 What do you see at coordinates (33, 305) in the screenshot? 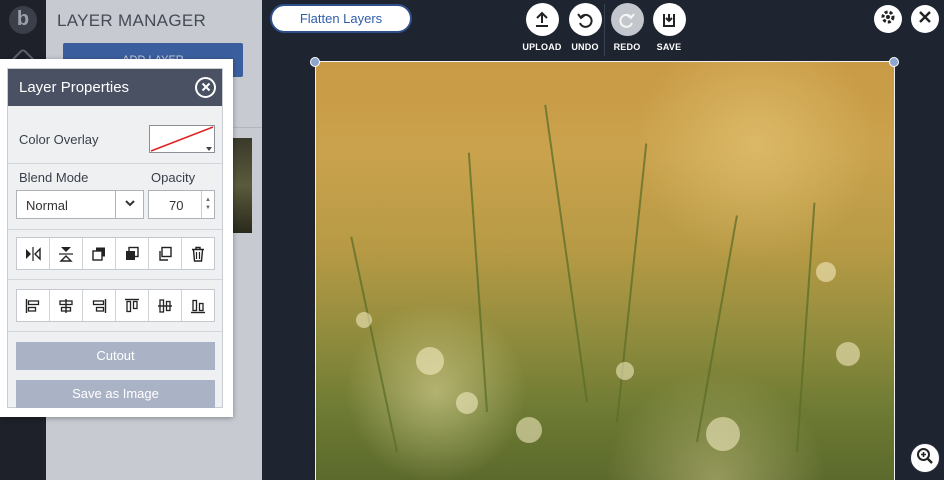
I see `align-left-icon` at bounding box center [33, 305].